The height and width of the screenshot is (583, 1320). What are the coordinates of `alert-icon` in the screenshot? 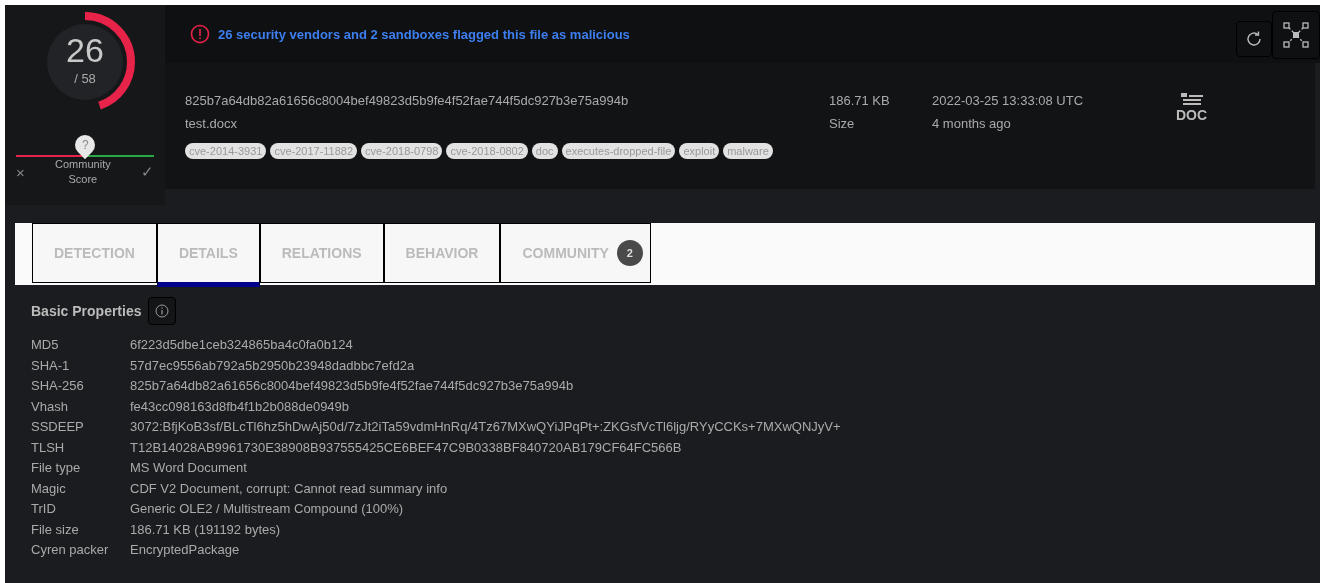 It's located at (200, 34).